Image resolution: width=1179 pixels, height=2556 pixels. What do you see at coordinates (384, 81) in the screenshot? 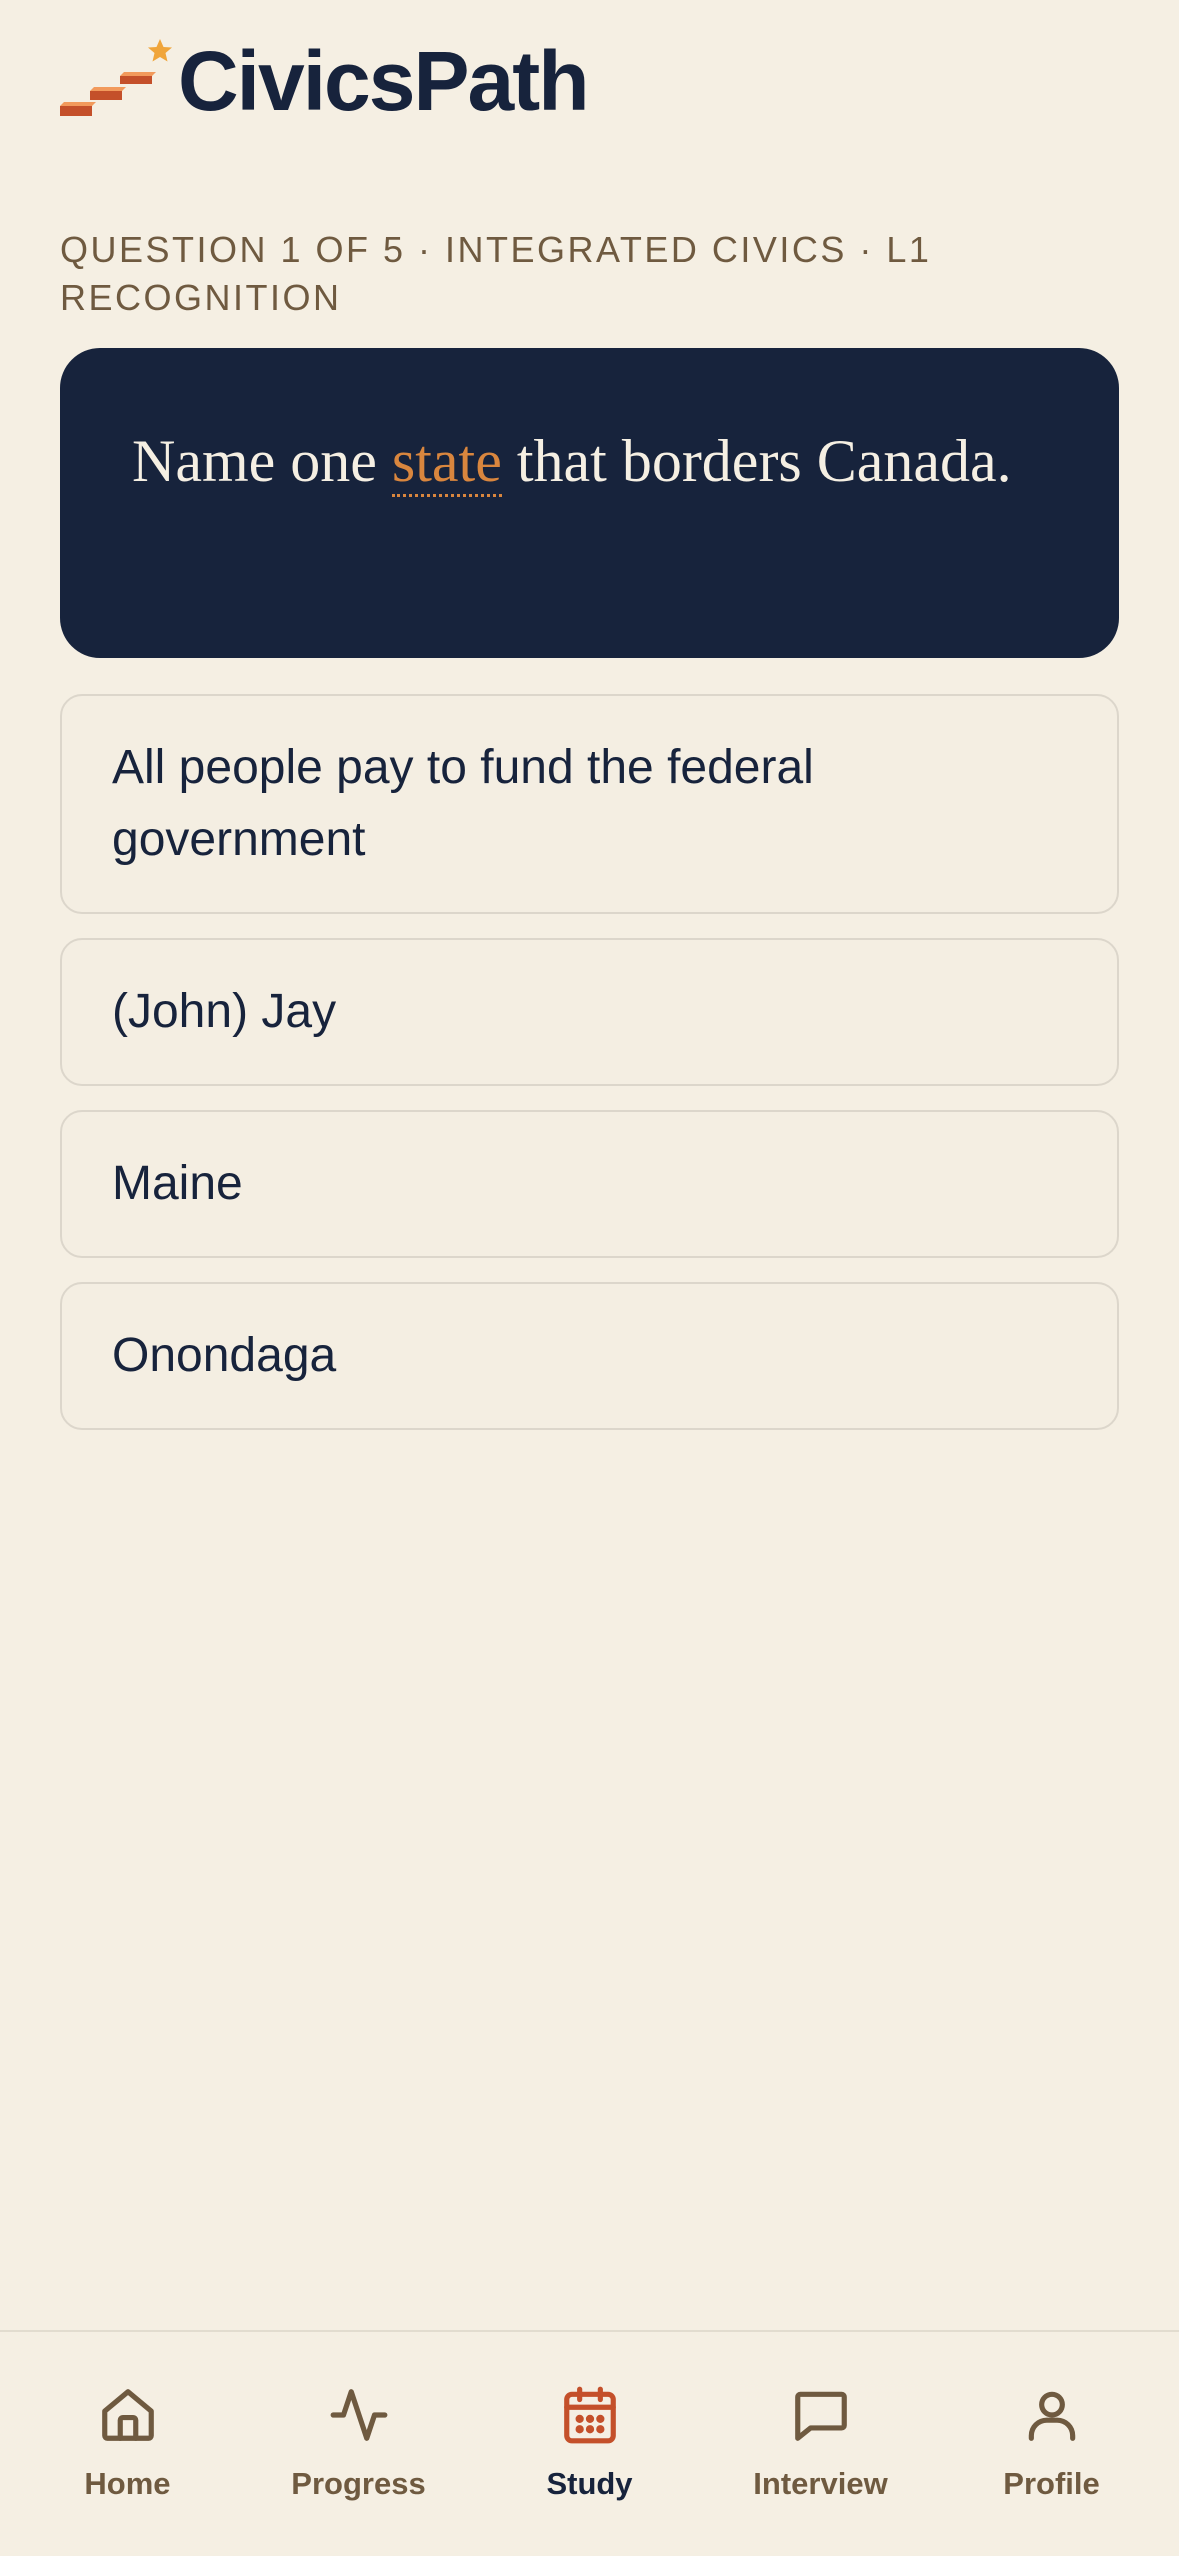
I see `app-title: CivicsPath` at bounding box center [384, 81].